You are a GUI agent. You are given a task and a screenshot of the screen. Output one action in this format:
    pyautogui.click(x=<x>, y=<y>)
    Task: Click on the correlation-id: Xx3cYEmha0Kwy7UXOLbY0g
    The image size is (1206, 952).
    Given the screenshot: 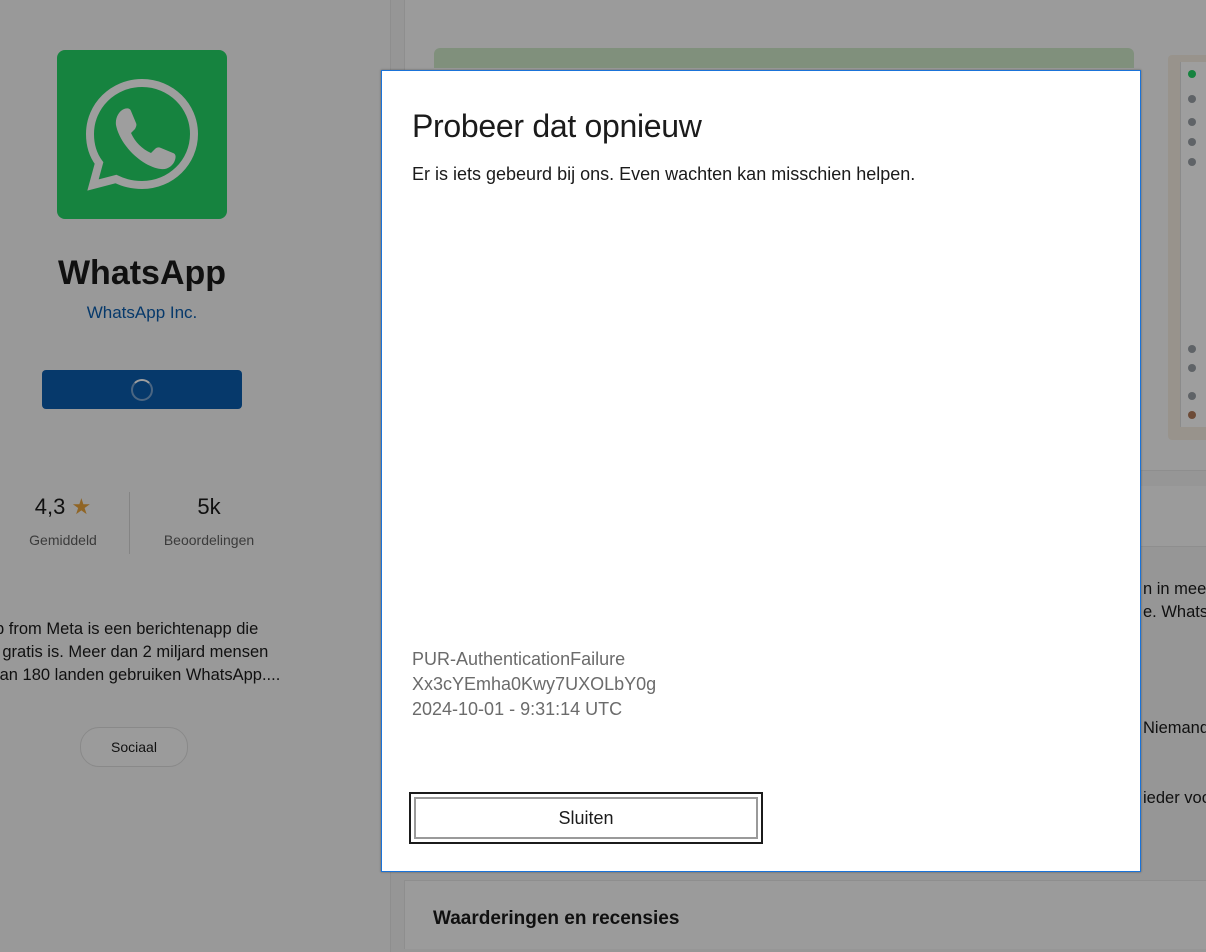 What is the action you would take?
    pyautogui.click(x=534, y=684)
    